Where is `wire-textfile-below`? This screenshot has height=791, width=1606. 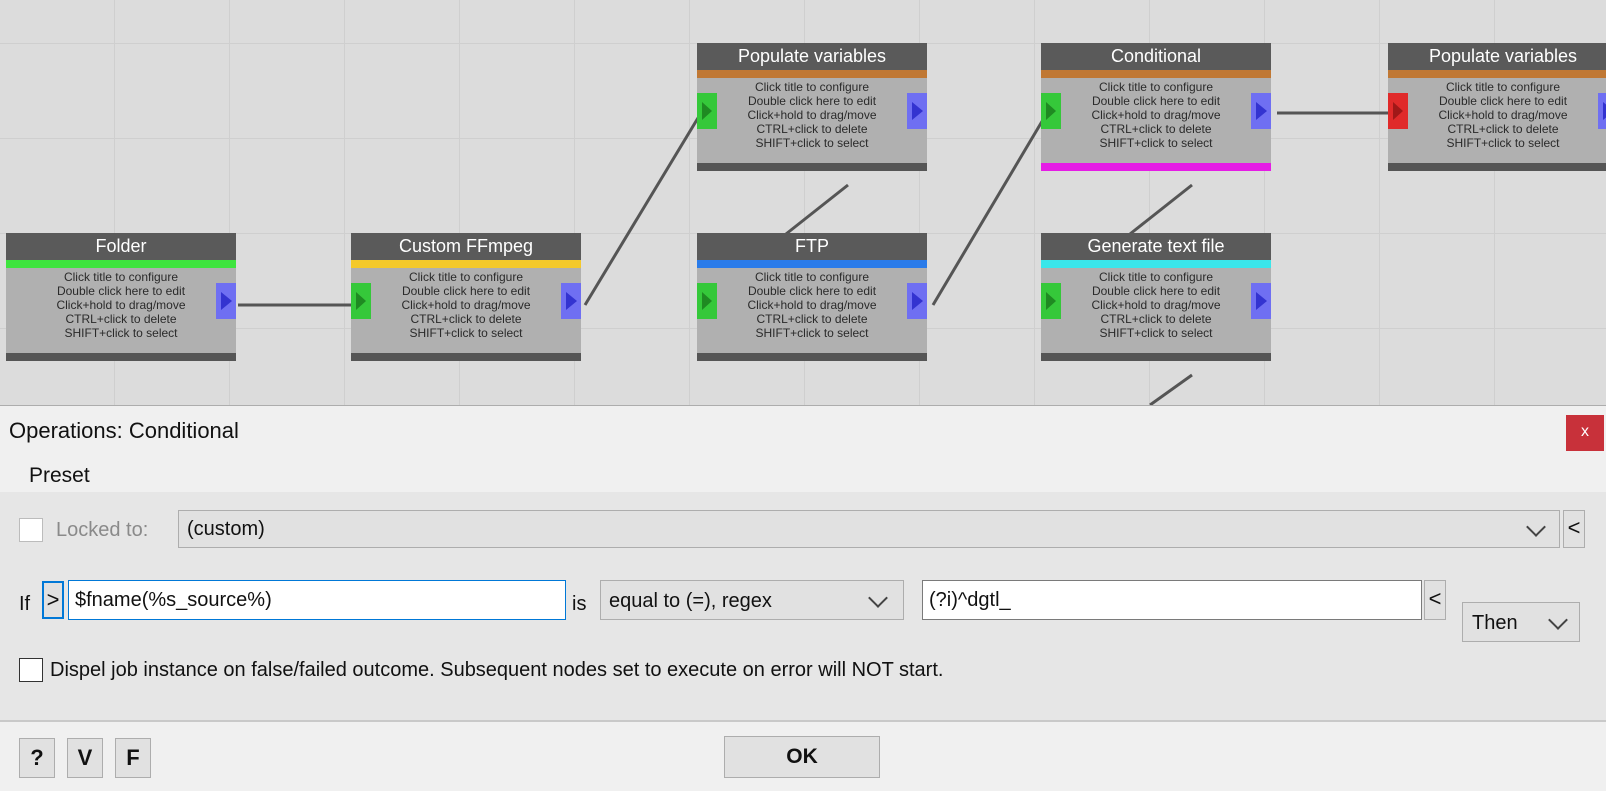 wire-textfile-below is located at coordinates (1171, 389).